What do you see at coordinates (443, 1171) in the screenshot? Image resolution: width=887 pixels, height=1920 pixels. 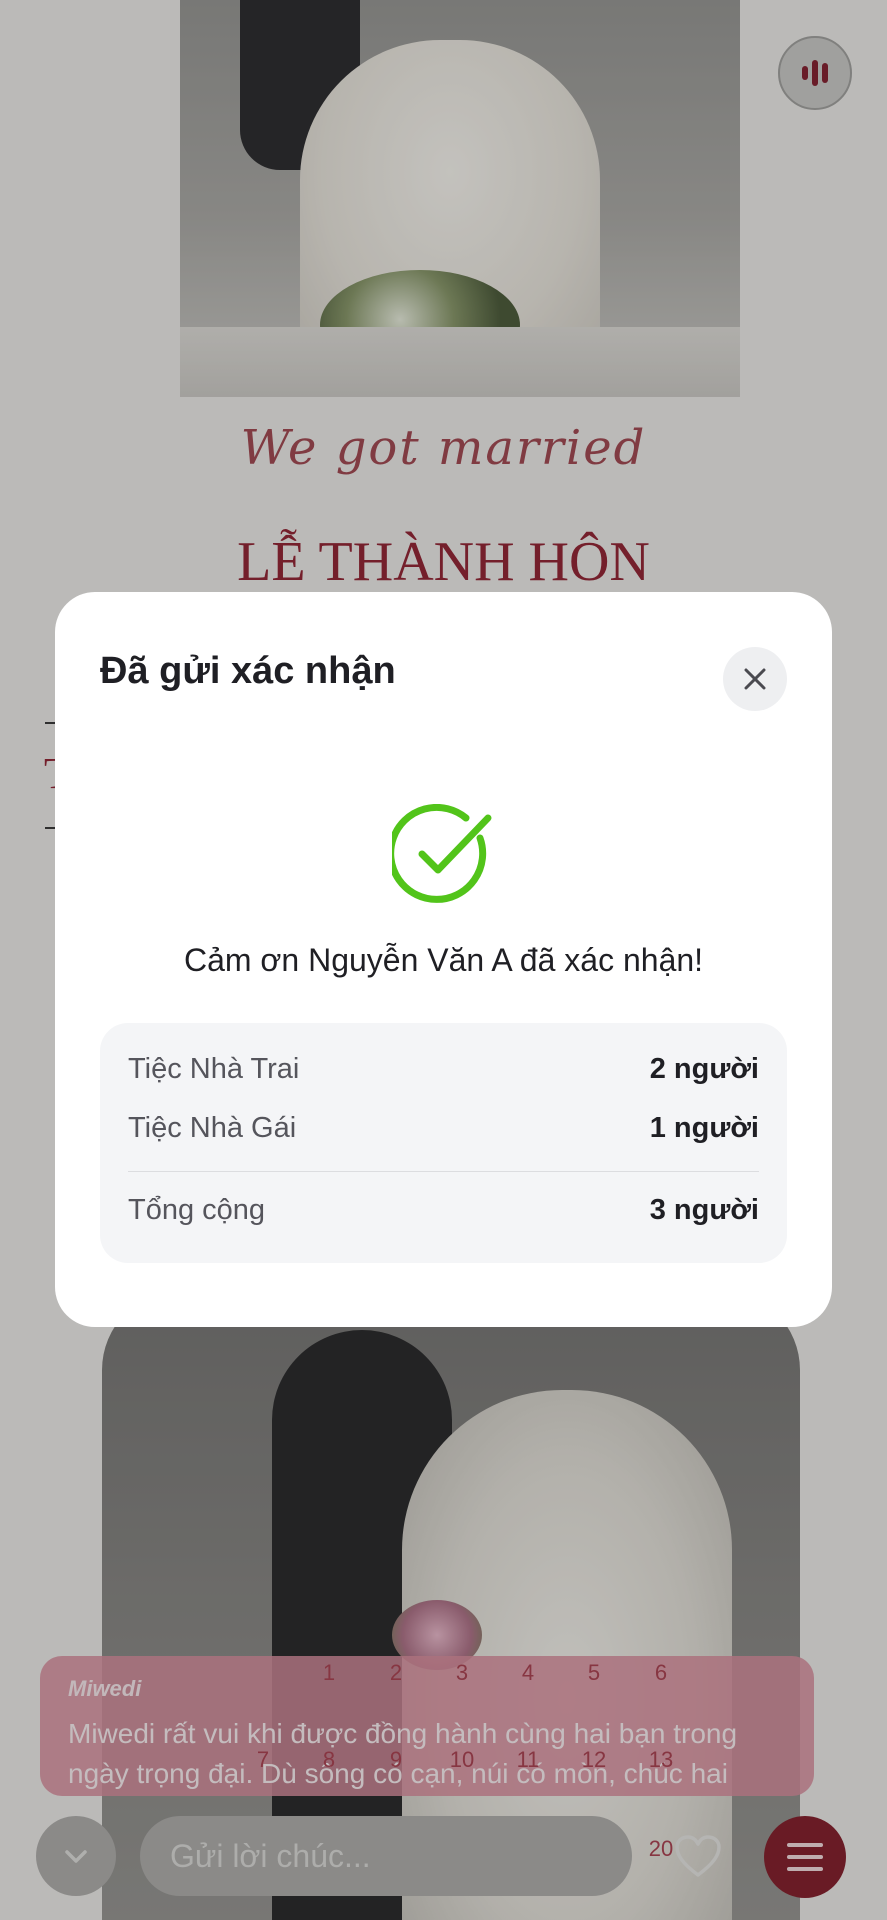 I see `summary-divider` at bounding box center [443, 1171].